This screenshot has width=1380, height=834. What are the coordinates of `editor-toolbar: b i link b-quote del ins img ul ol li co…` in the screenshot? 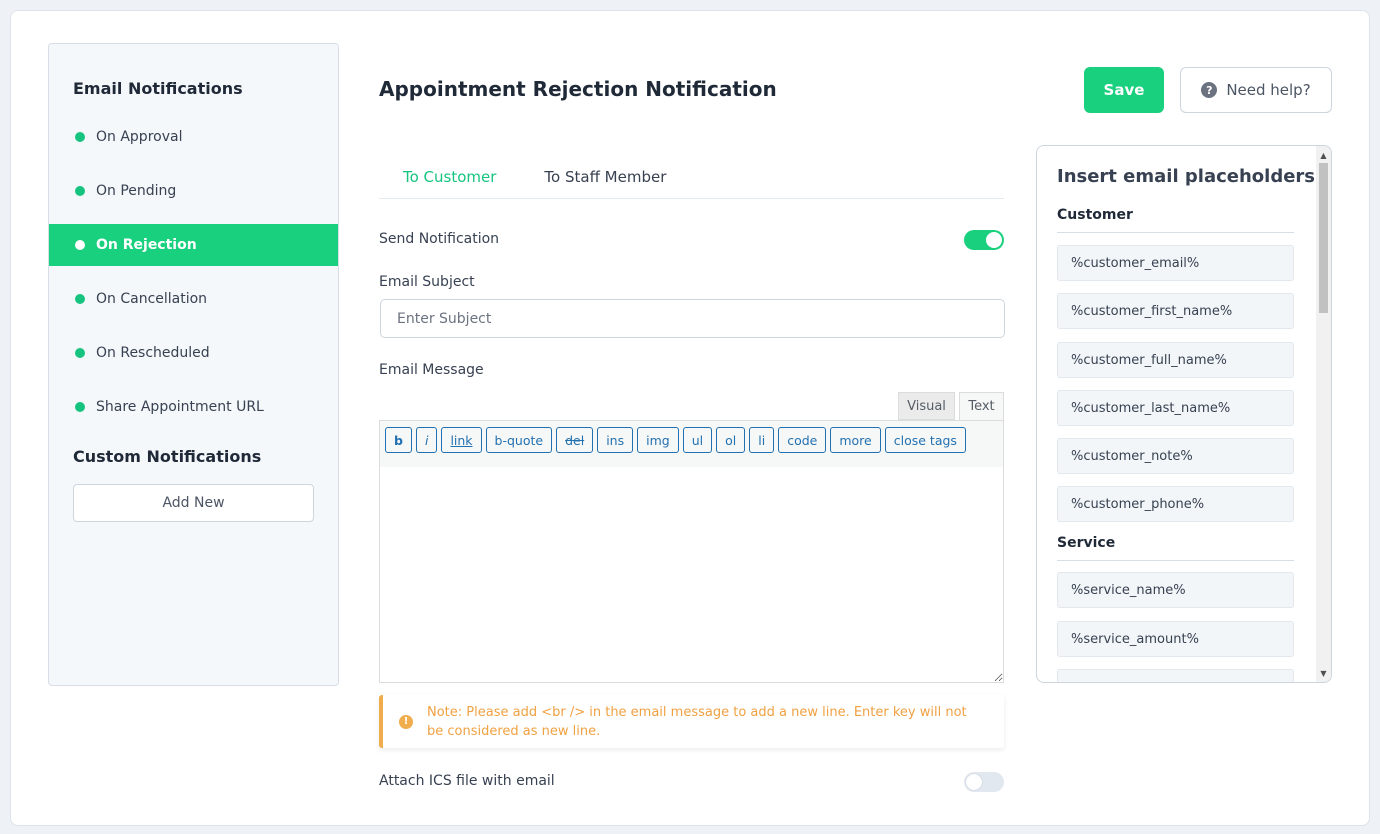 It's located at (691, 444).